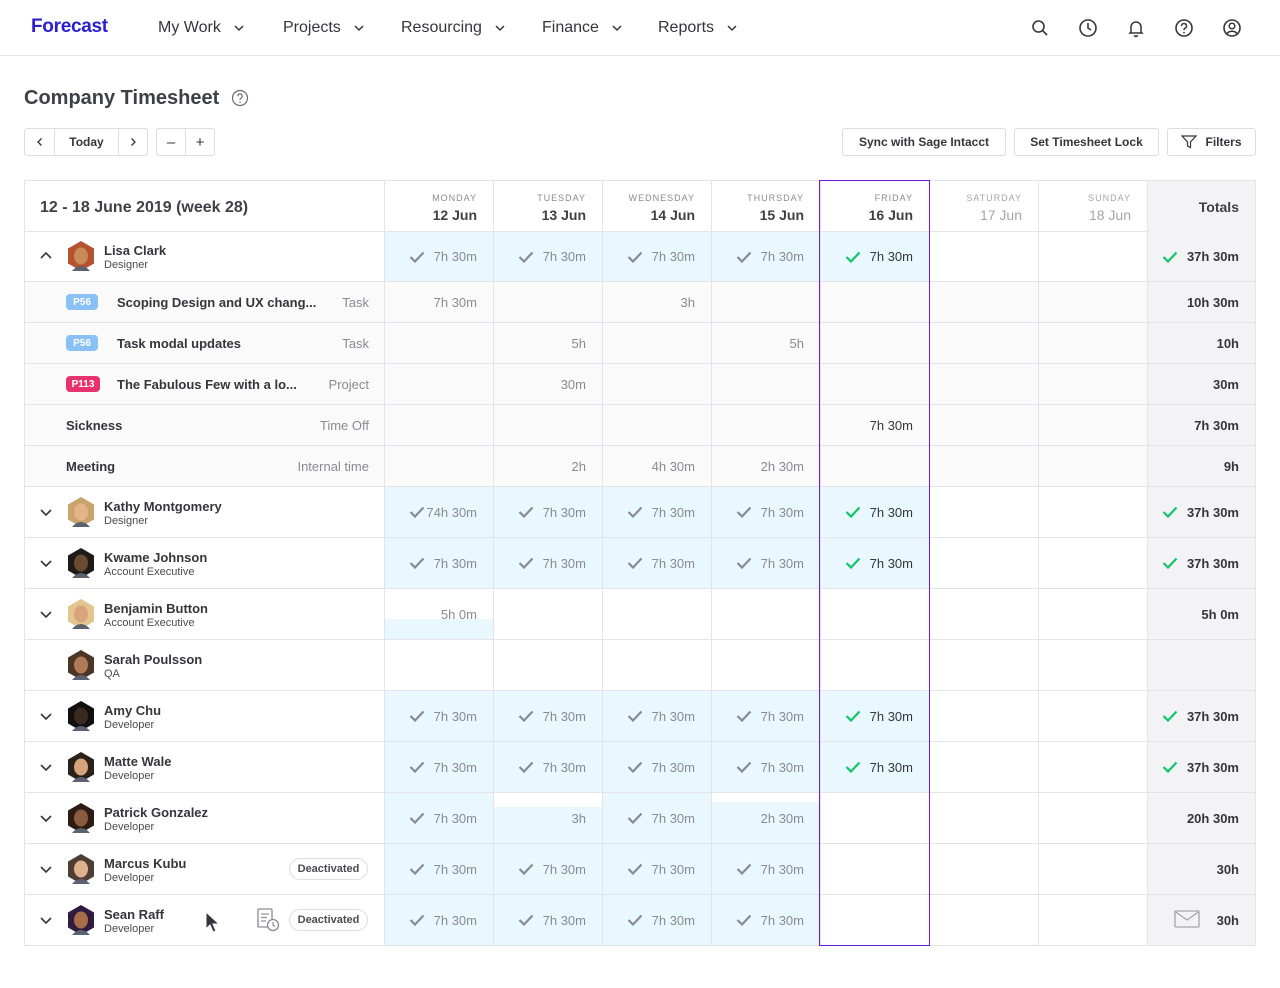  I want to click on day-cell: 74h 30m, so click(438, 512).